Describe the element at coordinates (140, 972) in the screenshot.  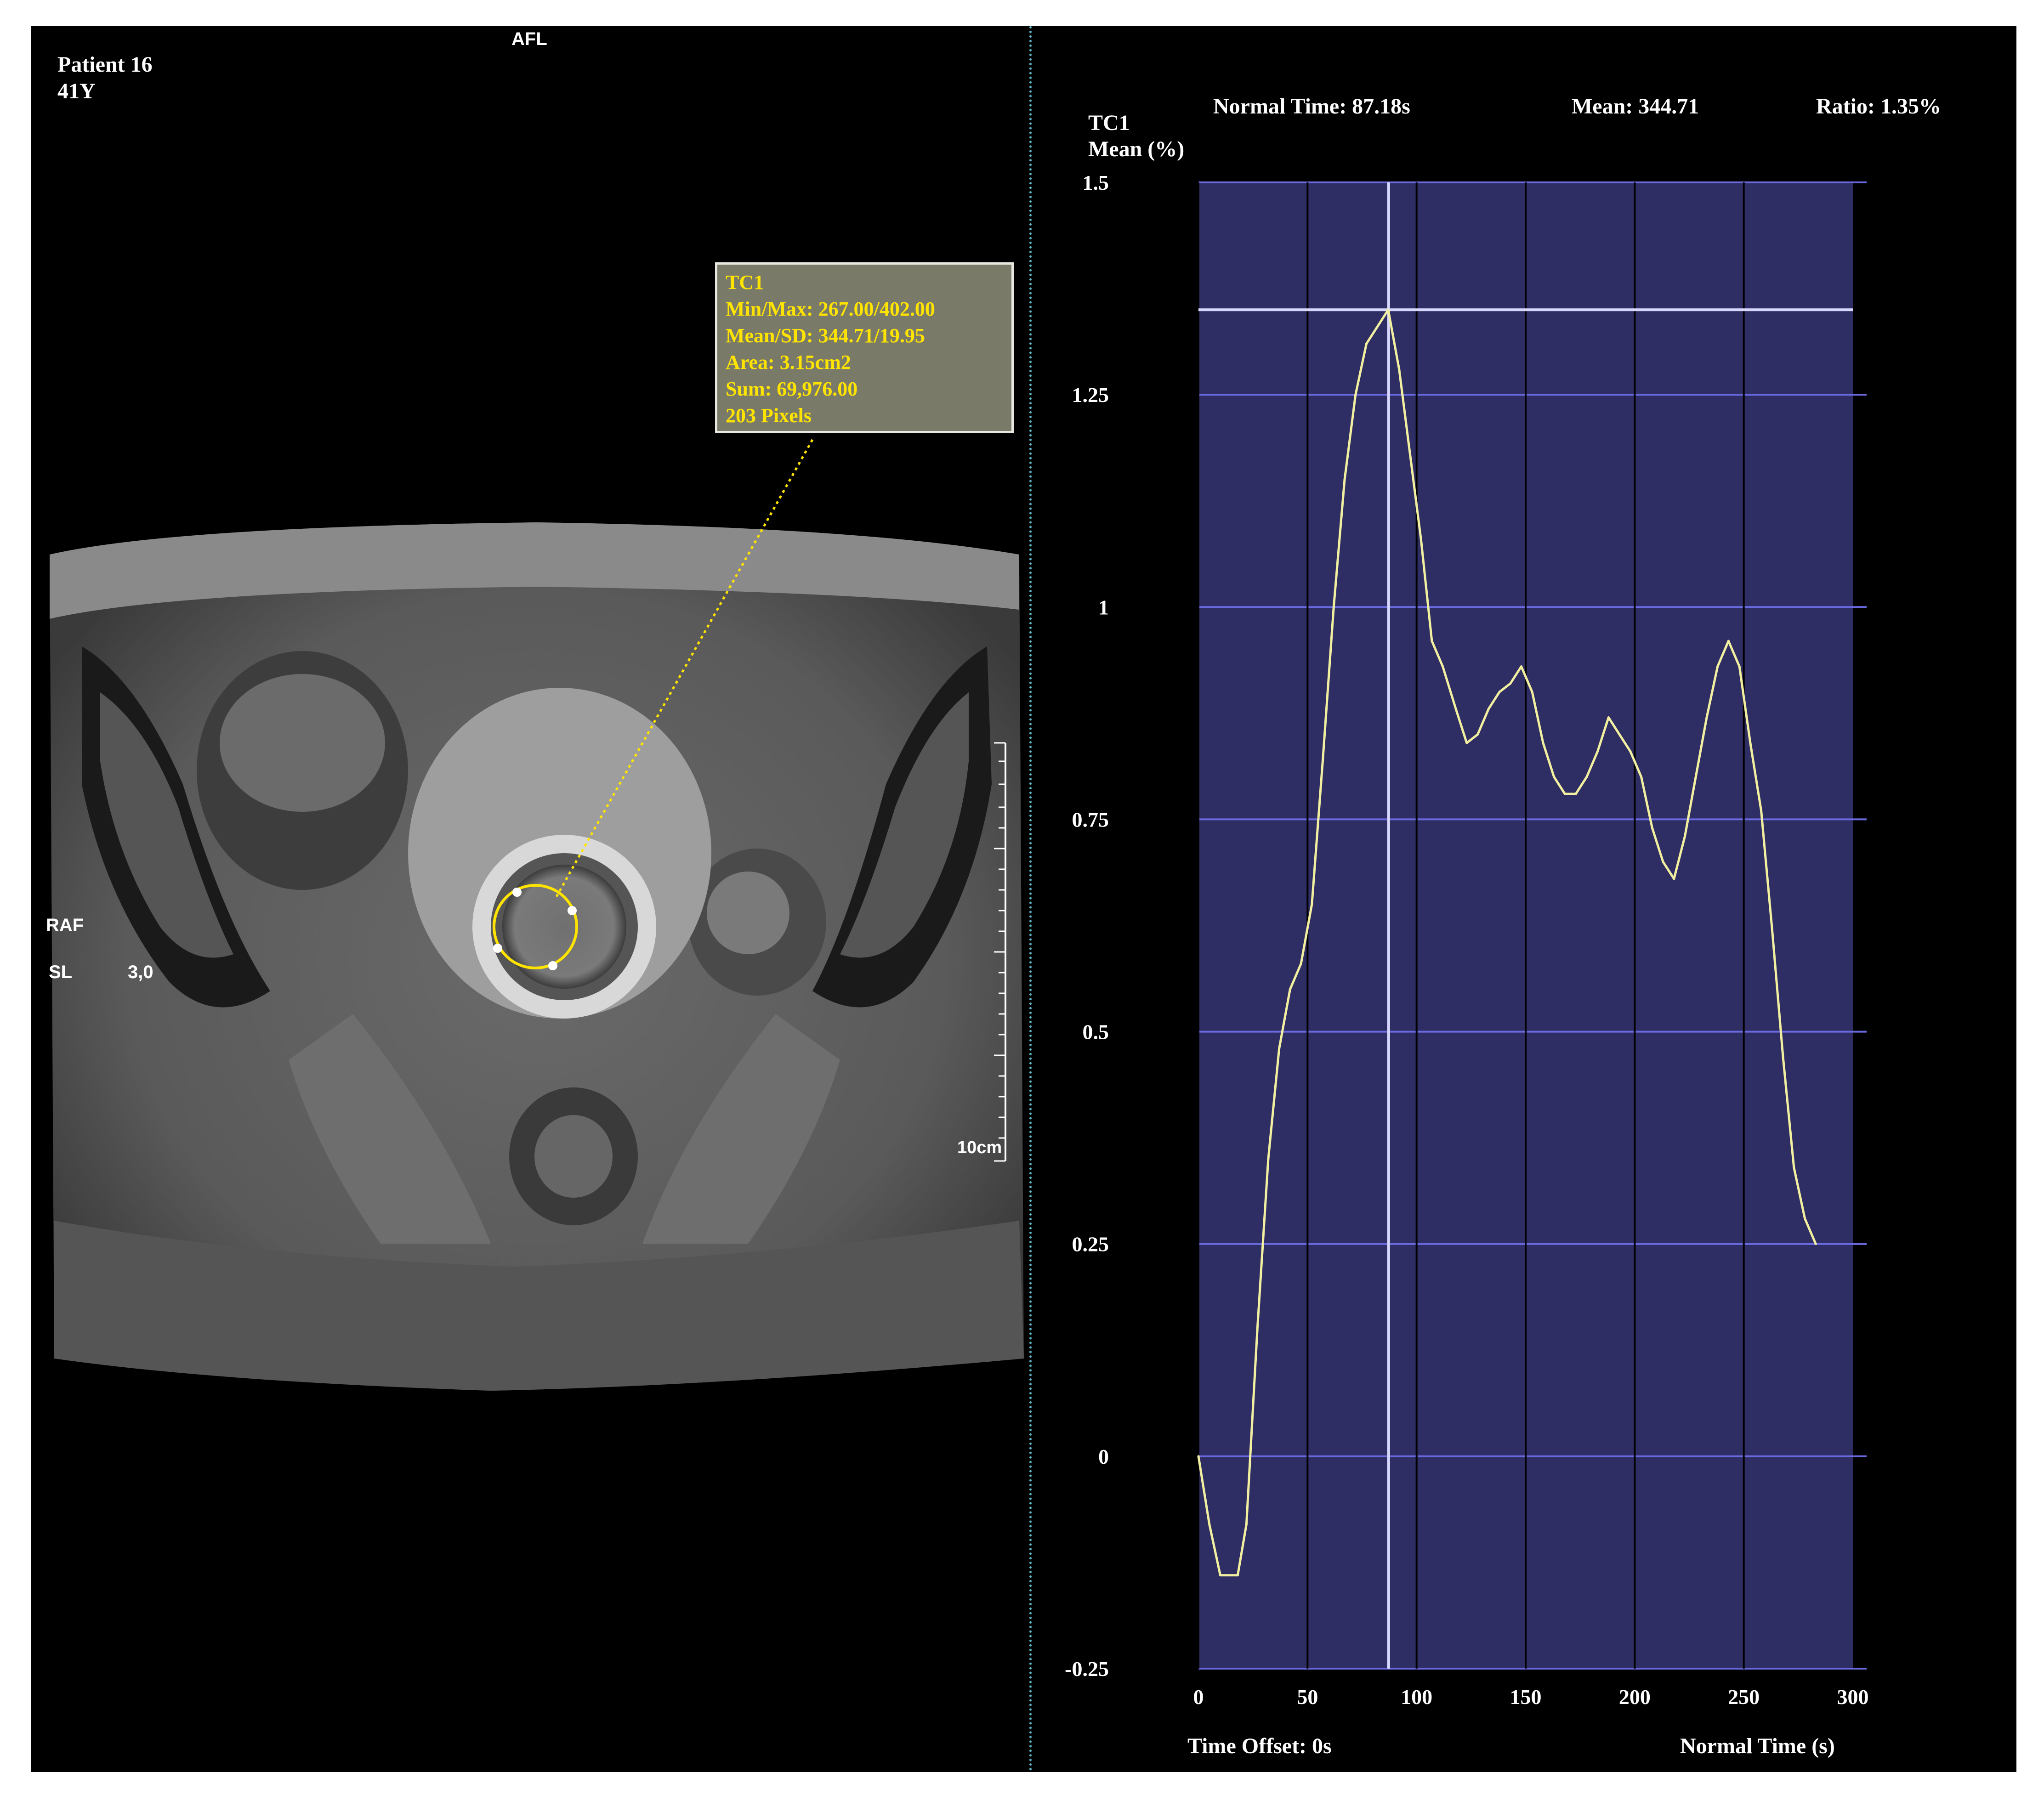
I see `slice-value: 3,0` at that location.